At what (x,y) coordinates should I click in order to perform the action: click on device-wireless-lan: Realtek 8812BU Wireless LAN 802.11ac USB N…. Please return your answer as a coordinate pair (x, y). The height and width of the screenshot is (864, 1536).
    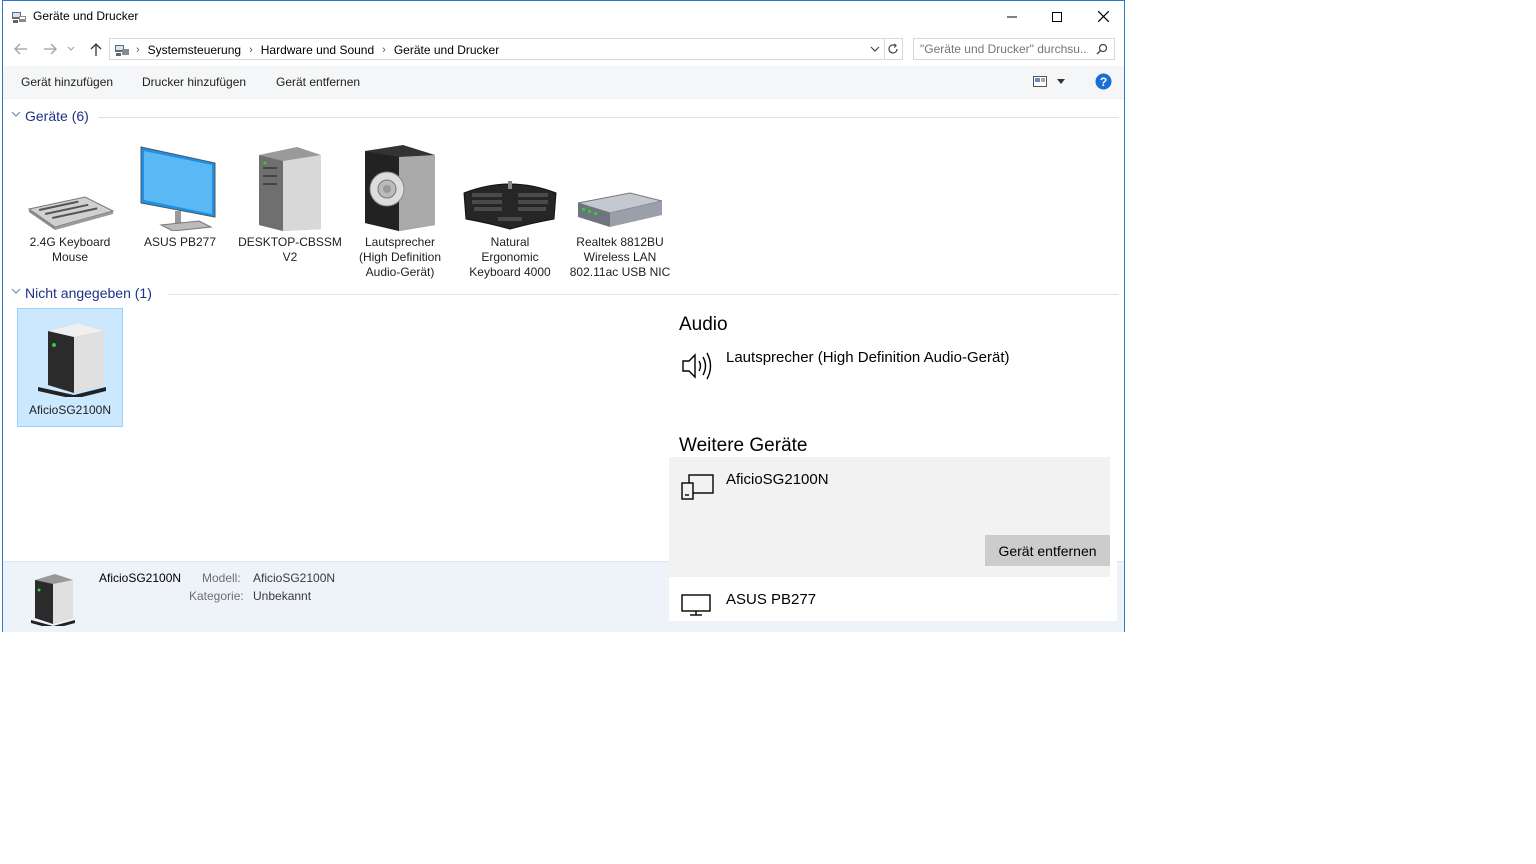
    Looking at the image, I should click on (620, 210).